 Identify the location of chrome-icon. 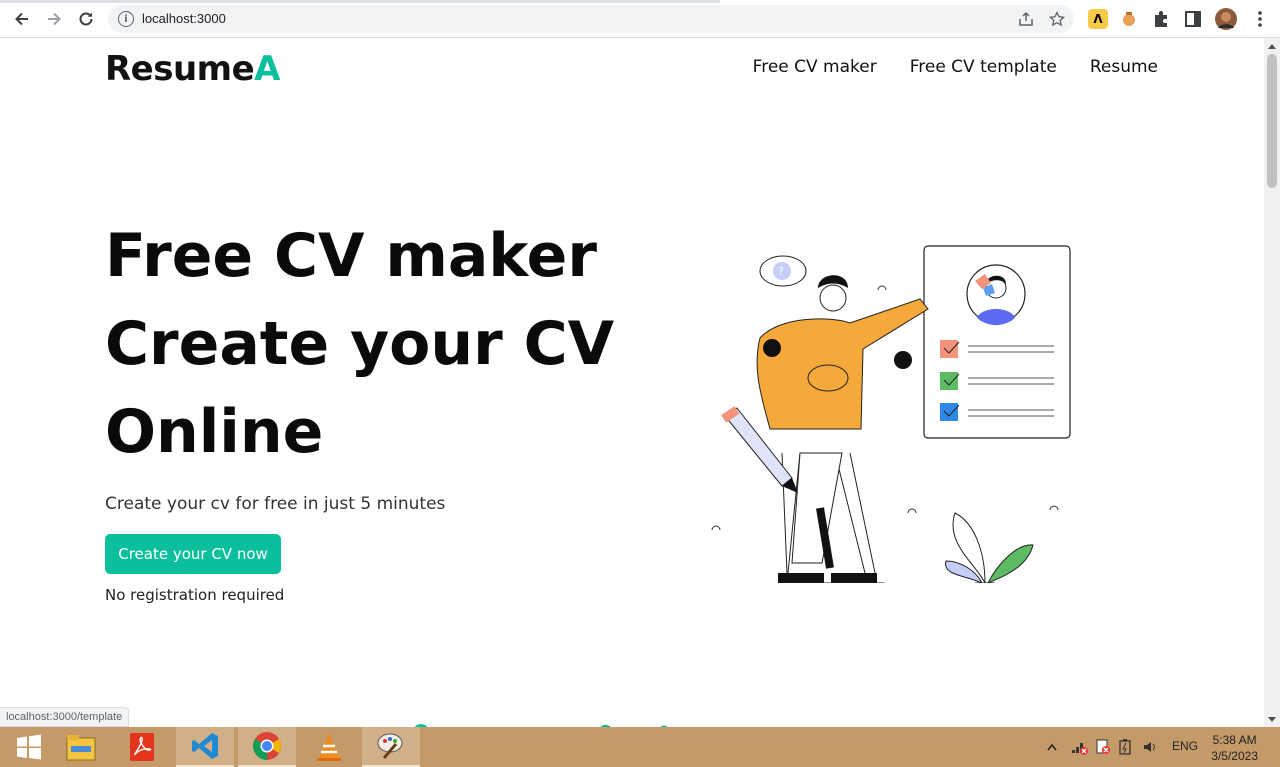
(267, 746).